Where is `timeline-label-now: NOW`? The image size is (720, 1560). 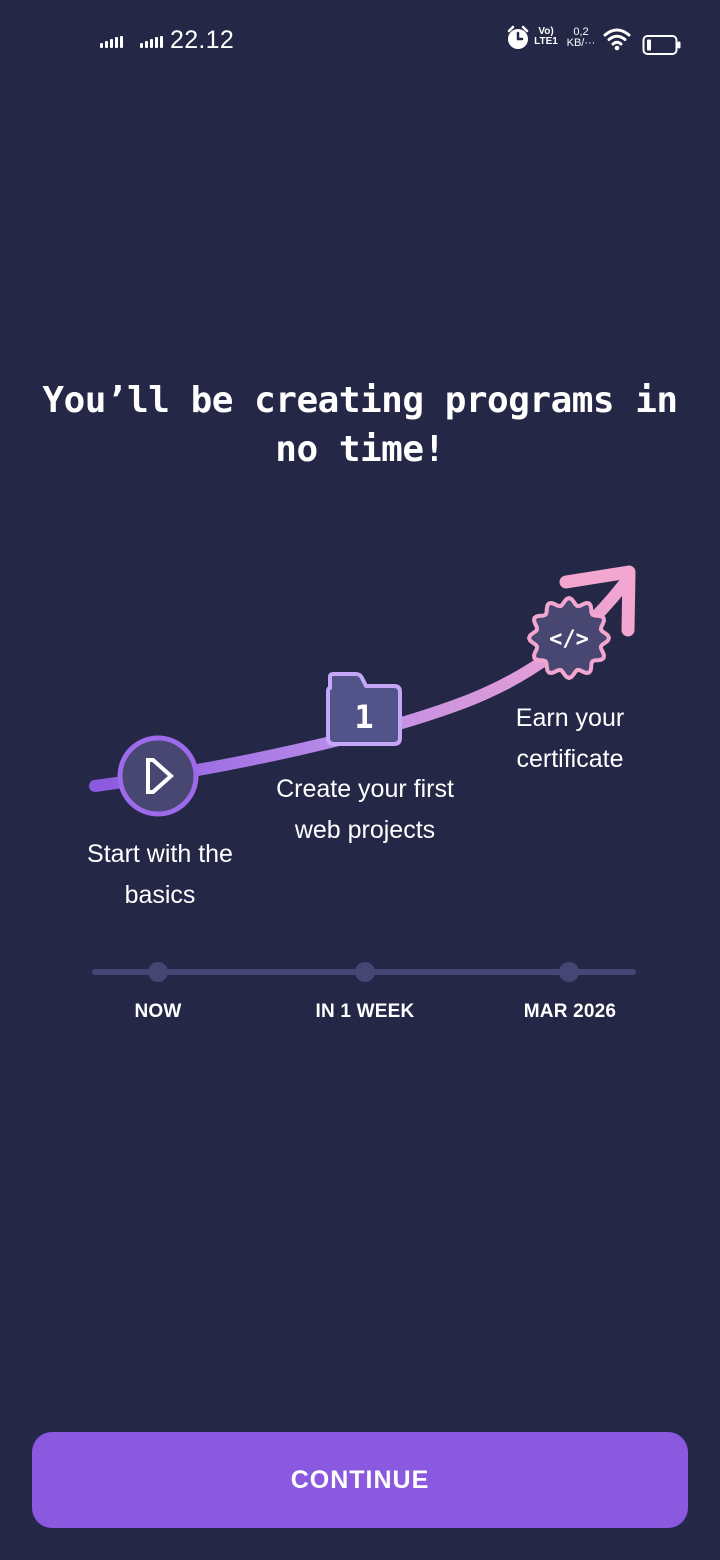
timeline-label-now: NOW is located at coordinates (158, 1011).